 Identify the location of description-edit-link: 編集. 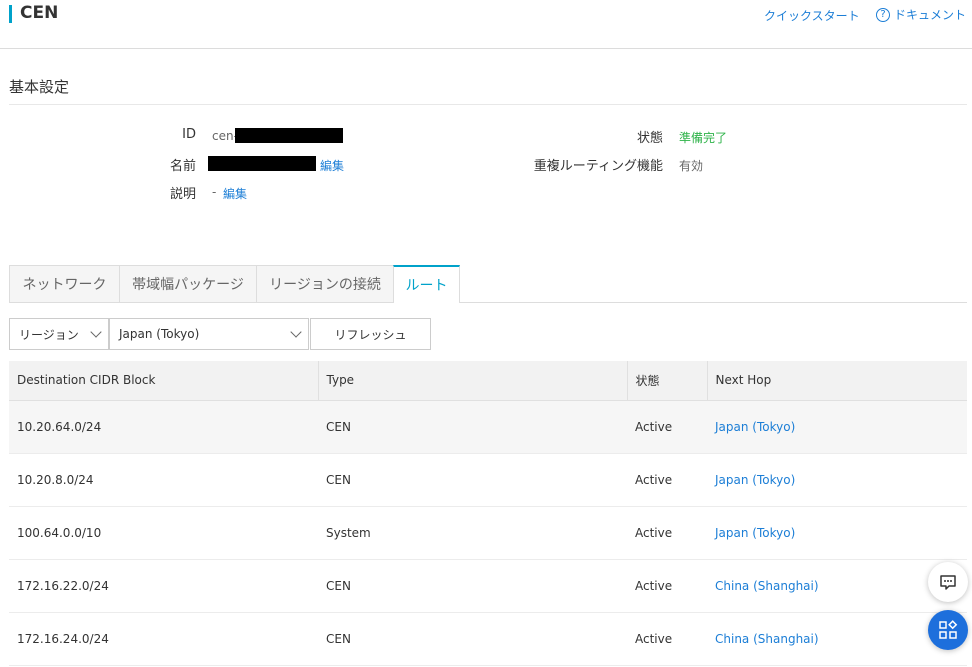
(235, 193).